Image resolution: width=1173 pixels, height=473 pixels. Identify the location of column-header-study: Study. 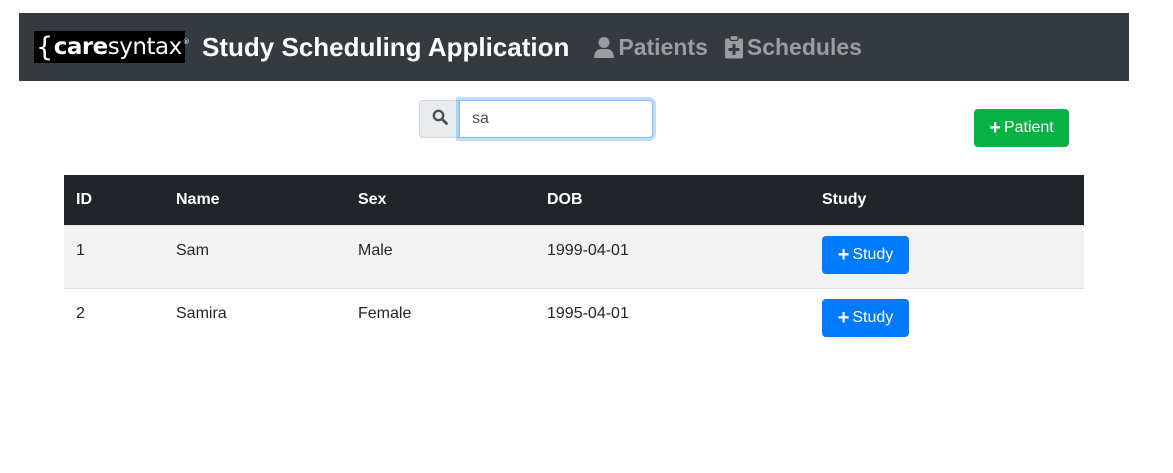
(947, 200).